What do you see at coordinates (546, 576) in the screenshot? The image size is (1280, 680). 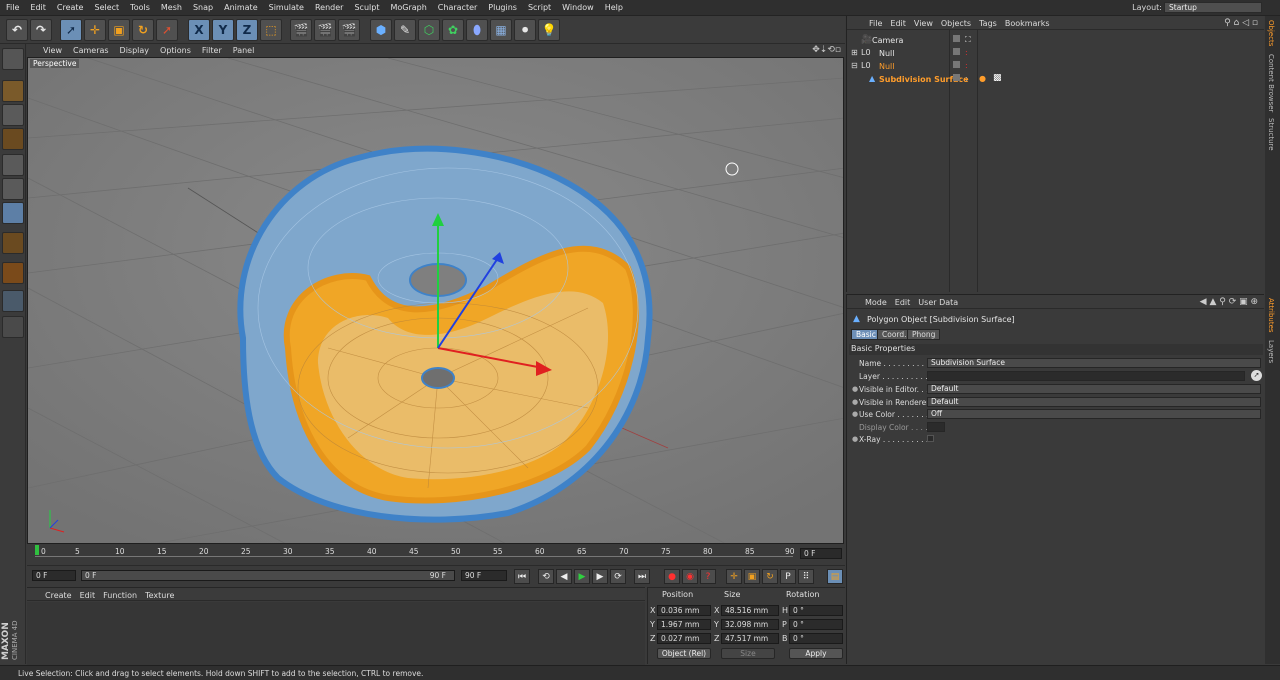 I see `go-to-previous-key-icon: ⟲` at bounding box center [546, 576].